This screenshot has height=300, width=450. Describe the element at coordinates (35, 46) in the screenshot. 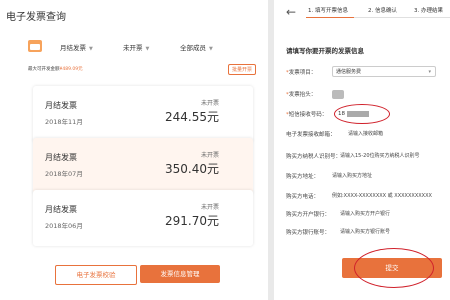

I see `calendar-icon` at that location.